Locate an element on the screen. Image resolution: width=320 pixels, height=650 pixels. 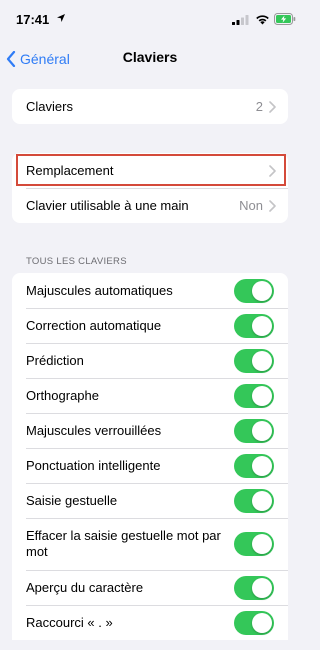
toggle-row: Raccourci « . » is located at coordinates (150, 622).